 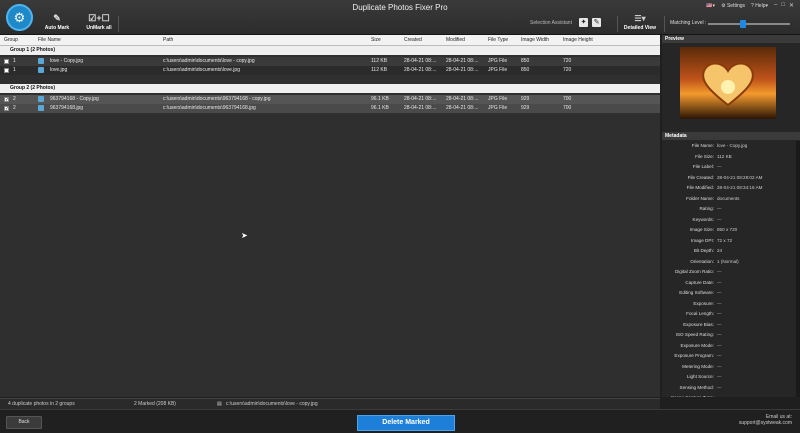 I want to click on metadata-key: File Name:, so click(x=702, y=145).